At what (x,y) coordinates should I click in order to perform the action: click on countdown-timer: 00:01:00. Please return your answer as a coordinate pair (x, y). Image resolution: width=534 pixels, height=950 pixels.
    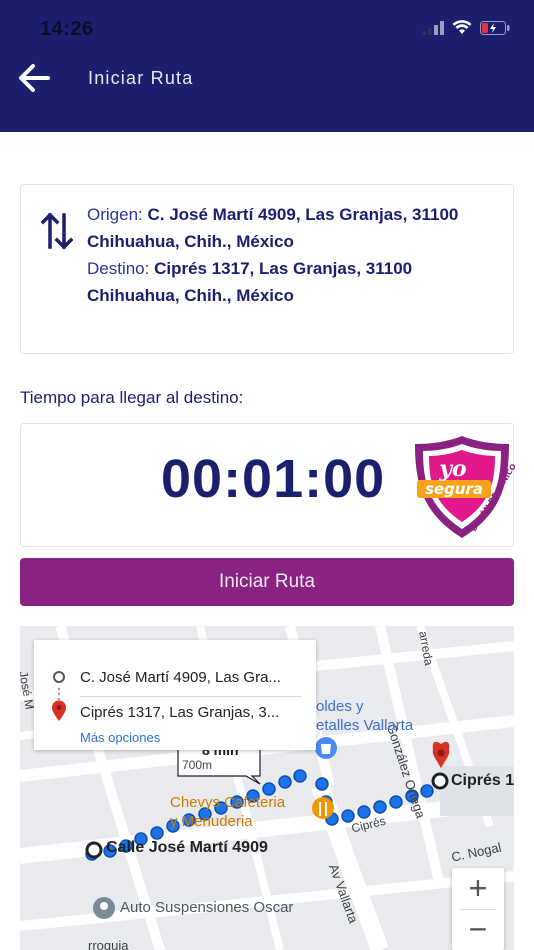
    Looking at the image, I should click on (273, 479).